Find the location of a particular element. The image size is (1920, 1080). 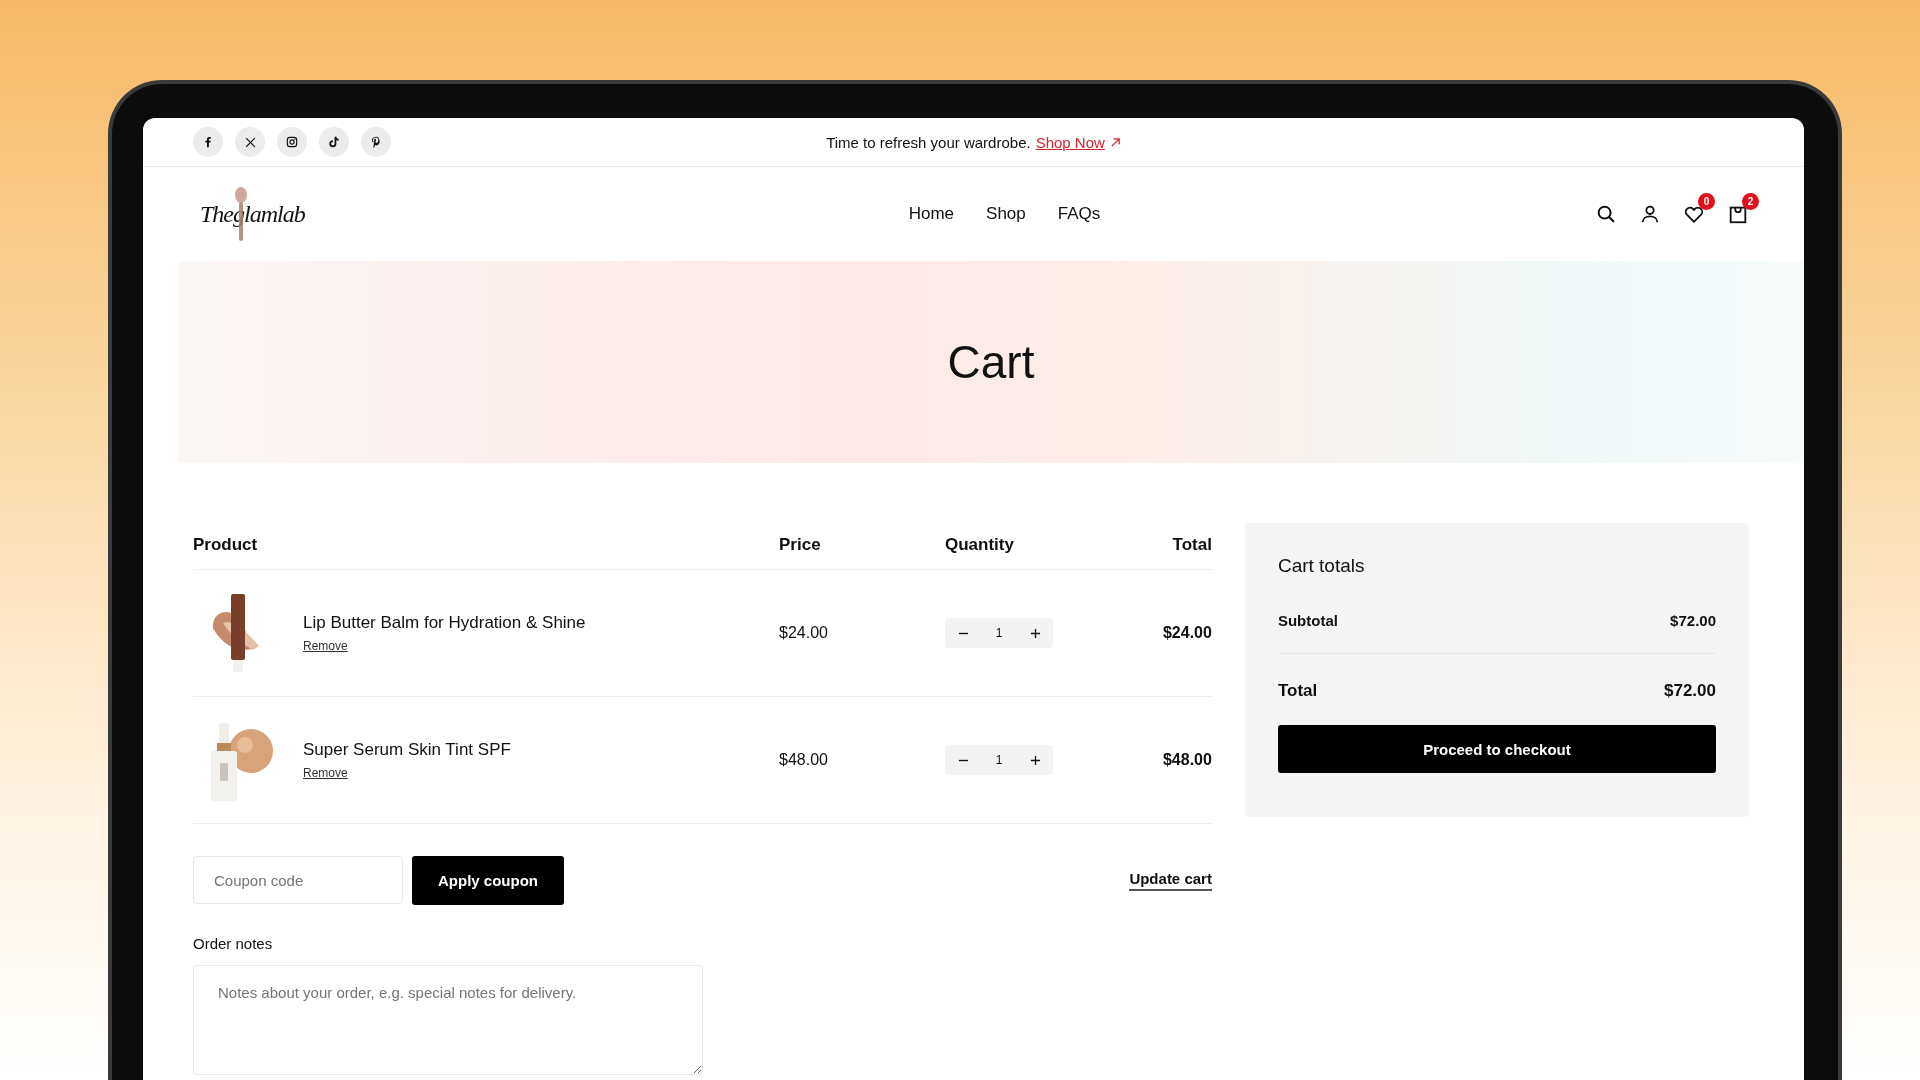

shop-now-link: Shop Now is located at coordinates (1078, 142).